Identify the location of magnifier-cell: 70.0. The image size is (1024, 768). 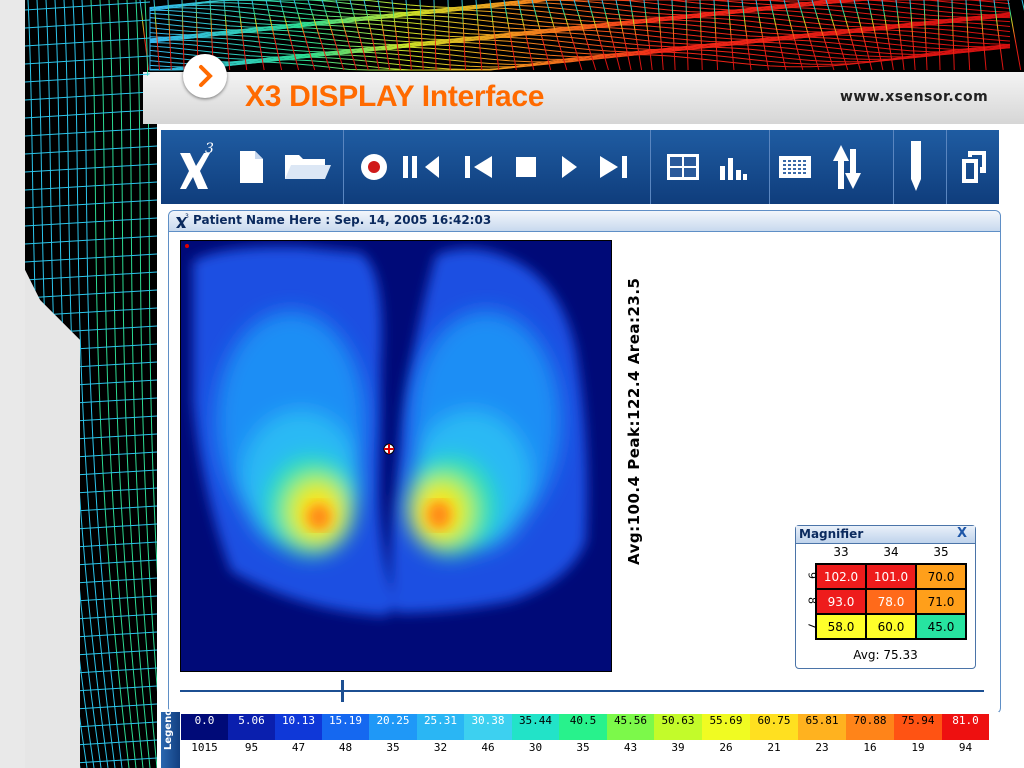
(941, 576).